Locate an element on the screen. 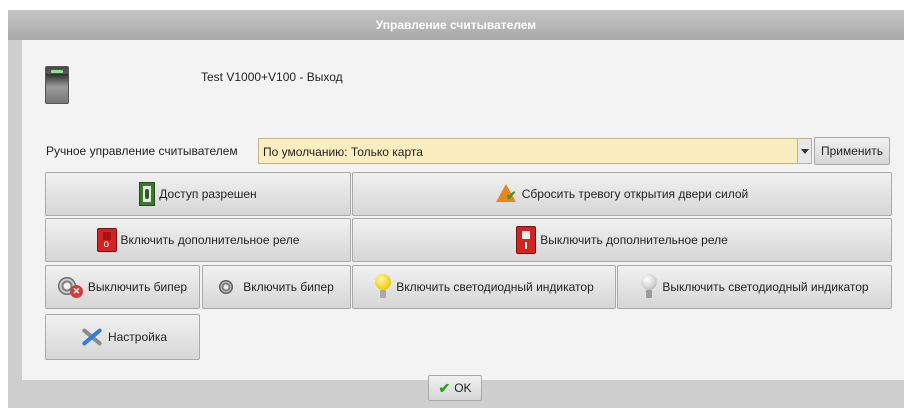  beeper-on-button: Включить бипер is located at coordinates (276, 287).